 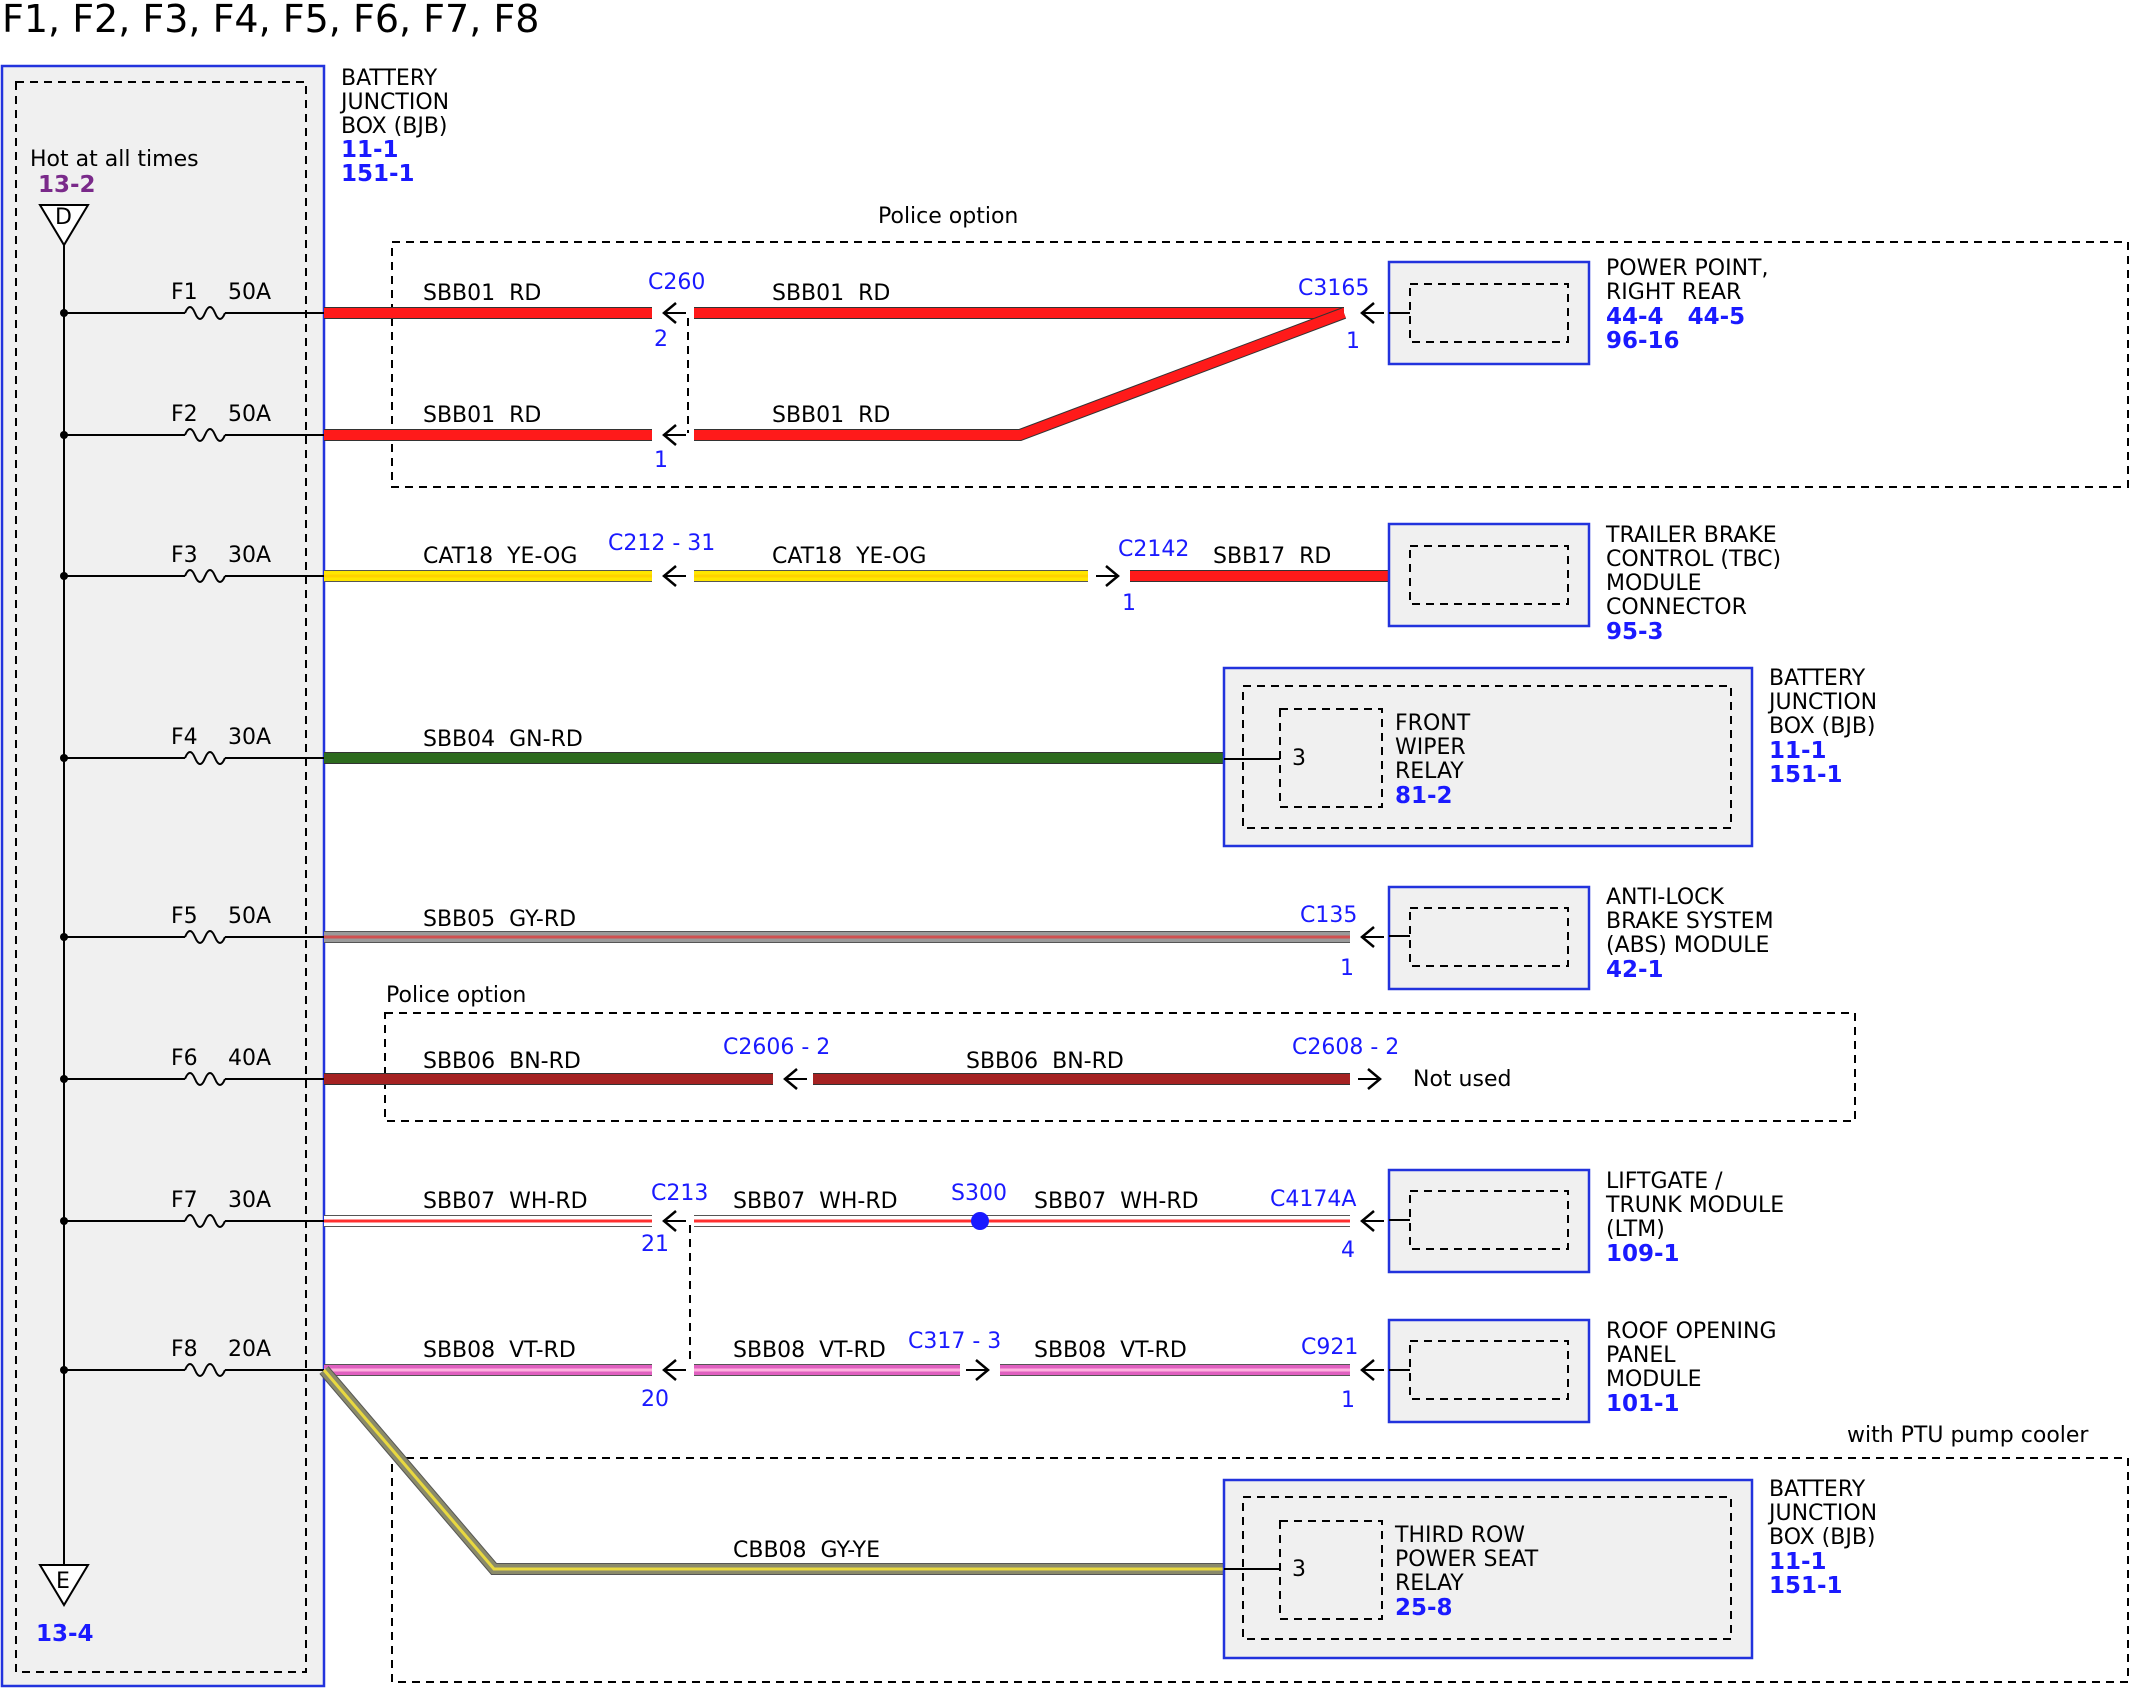 I want to click on ltm-label-3: (LTM), so click(x=1635, y=1229).